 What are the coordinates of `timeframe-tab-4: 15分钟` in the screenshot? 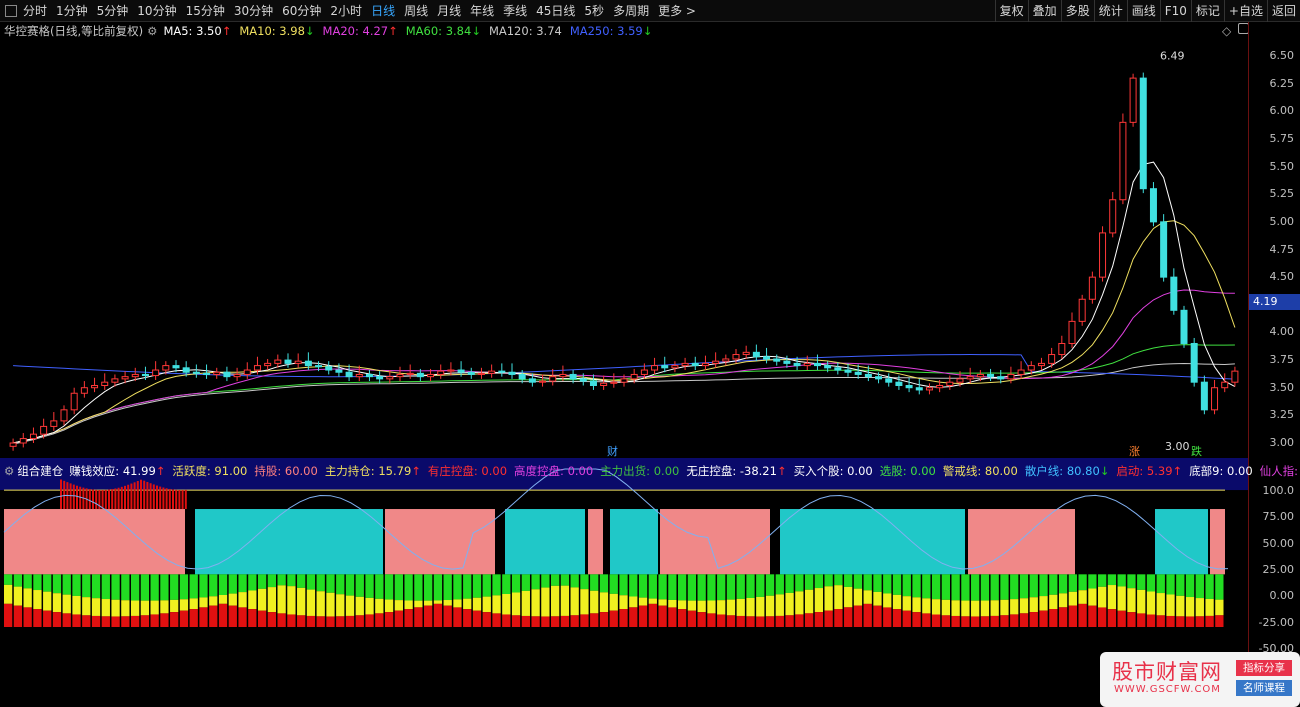 It's located at (205, 10).